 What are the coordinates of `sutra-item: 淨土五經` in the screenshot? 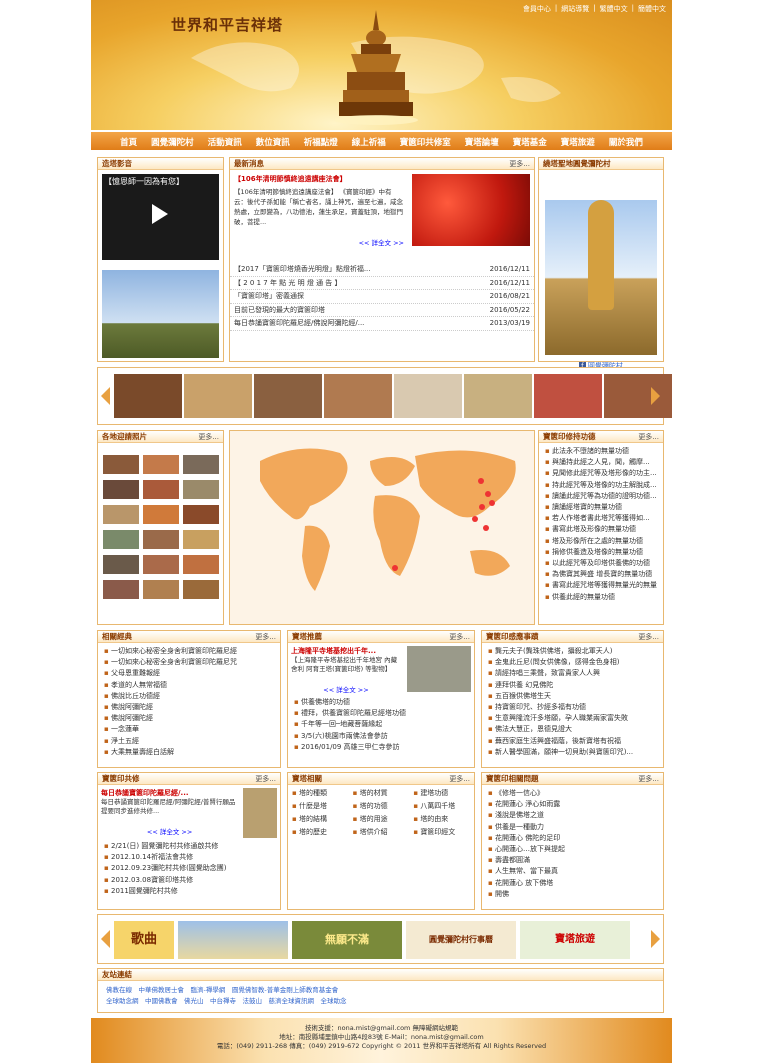 It's located at (189, 741).